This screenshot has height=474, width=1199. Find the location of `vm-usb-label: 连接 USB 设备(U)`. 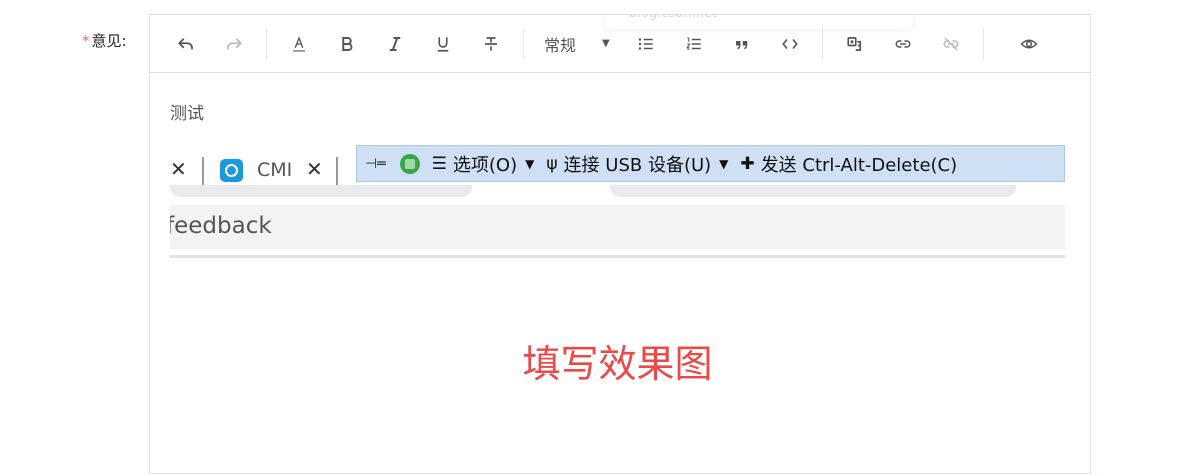

vm-usb-label: 连接 USB 设备(U) is located at coordinates (637, 165).